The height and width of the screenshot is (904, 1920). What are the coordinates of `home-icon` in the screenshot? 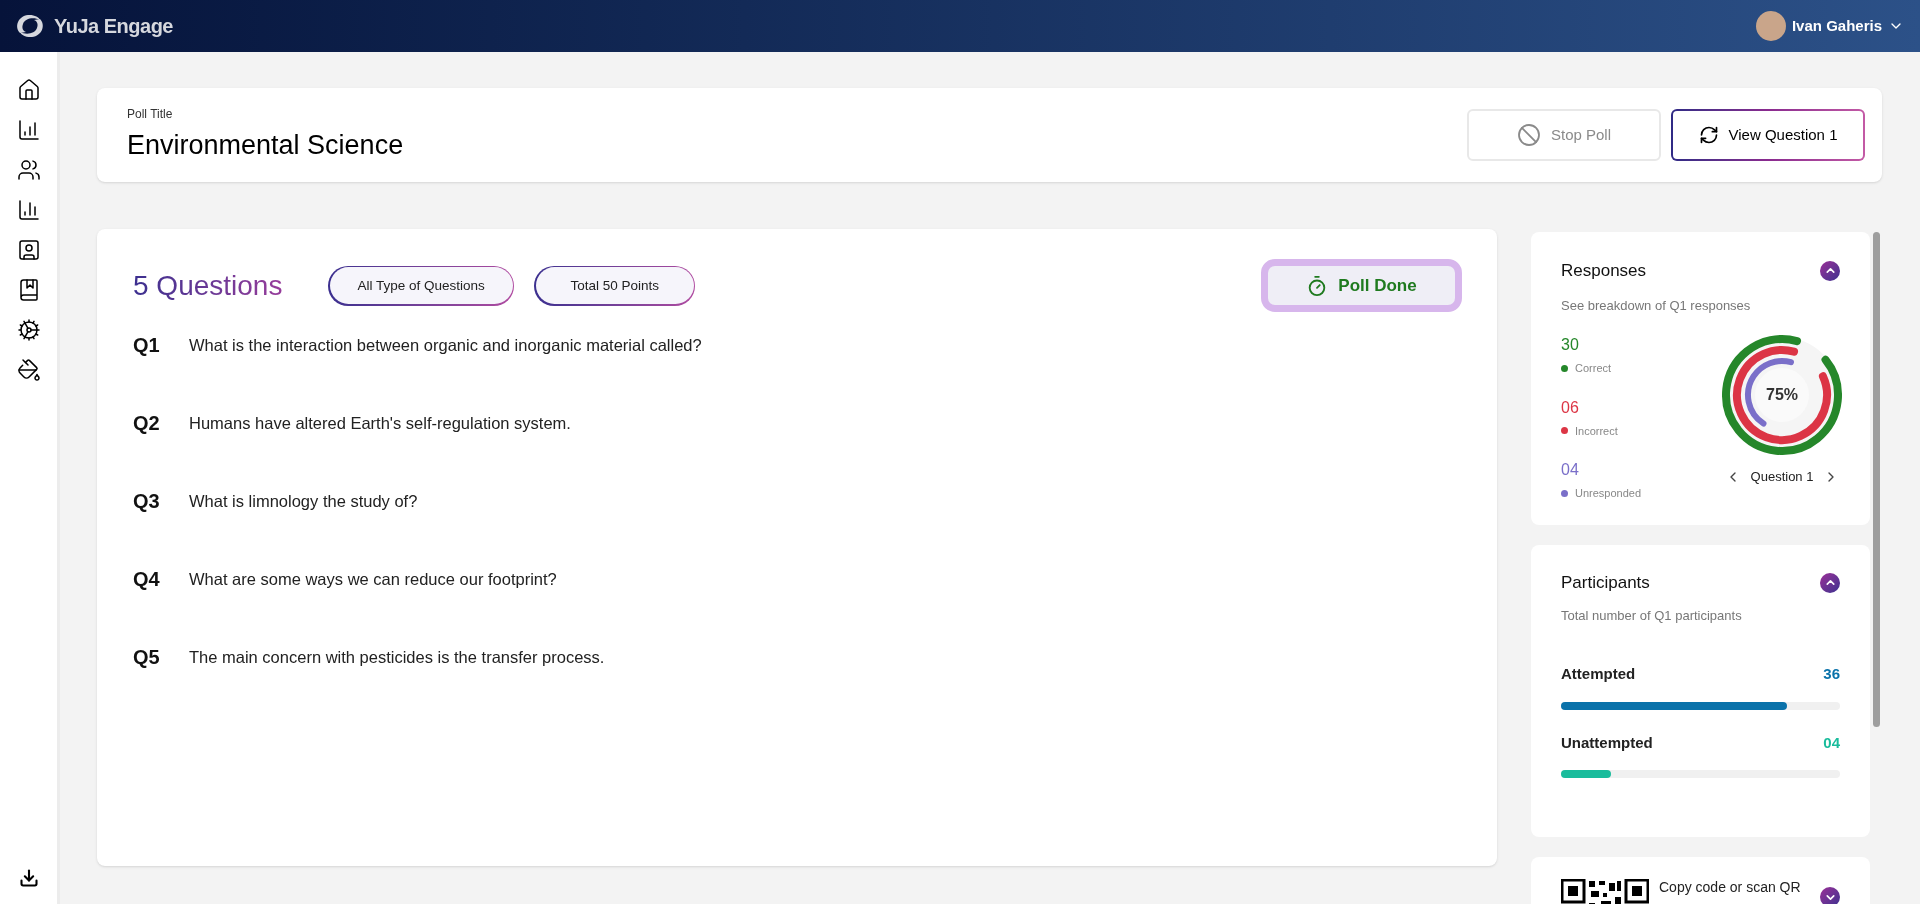 It's located at (28, 90).